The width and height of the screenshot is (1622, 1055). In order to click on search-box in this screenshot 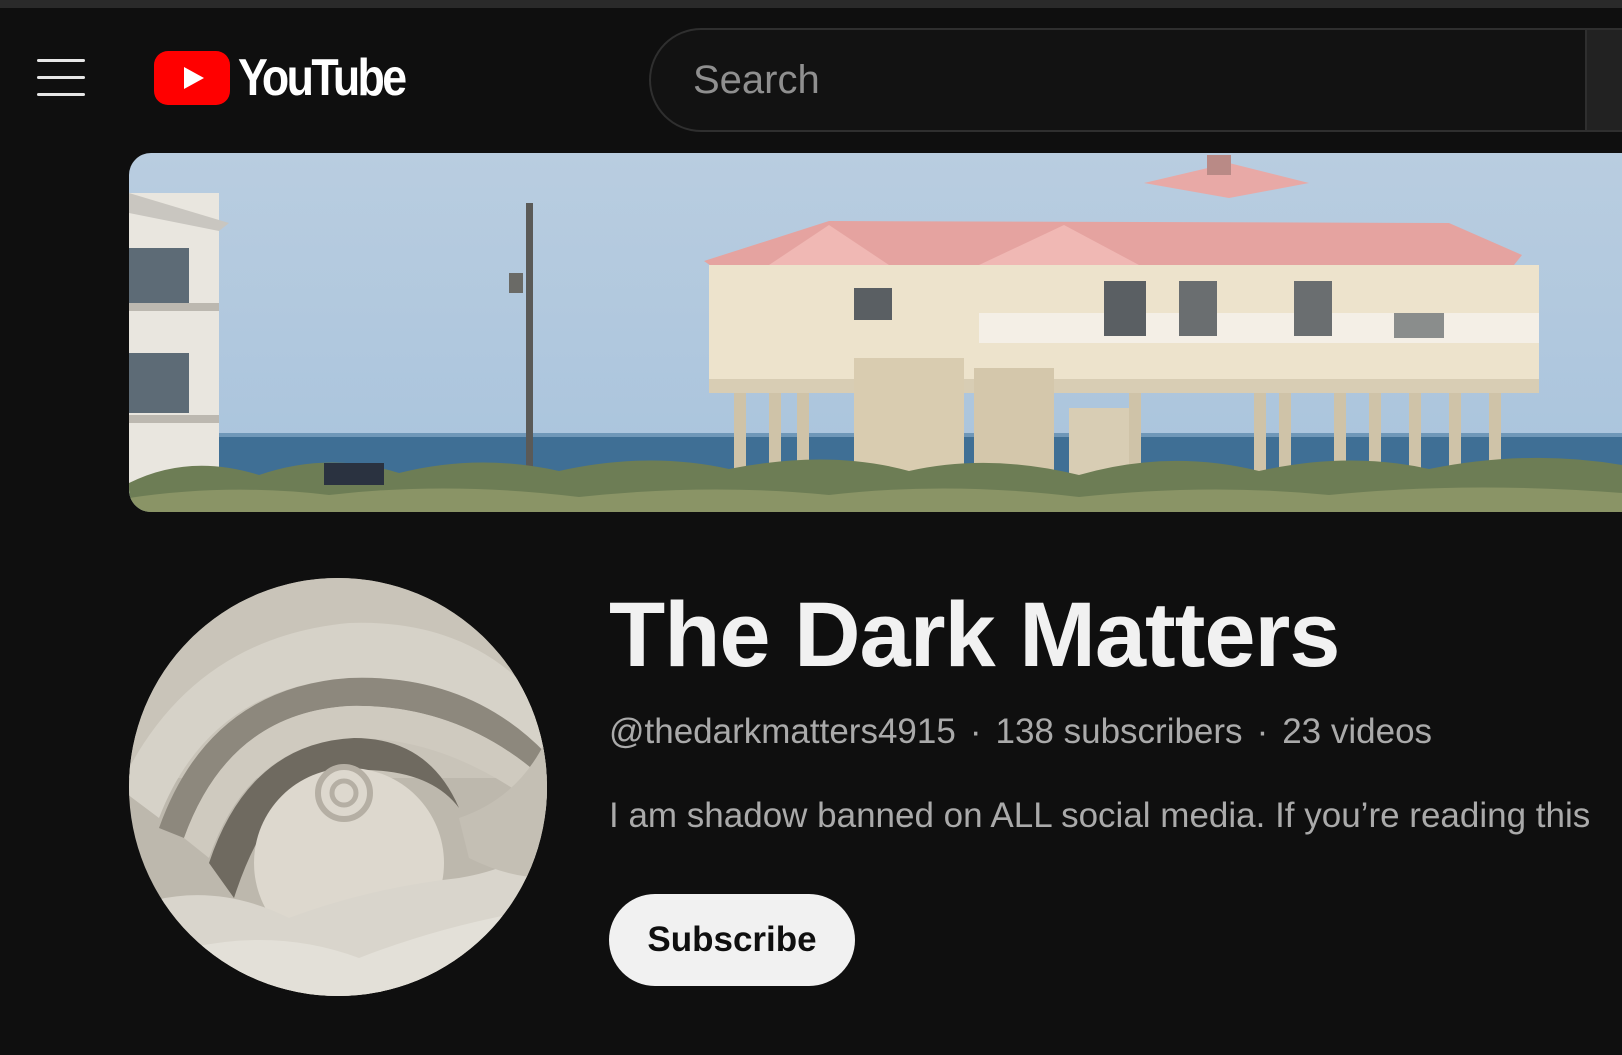, I will do `click(1117, 80)`.